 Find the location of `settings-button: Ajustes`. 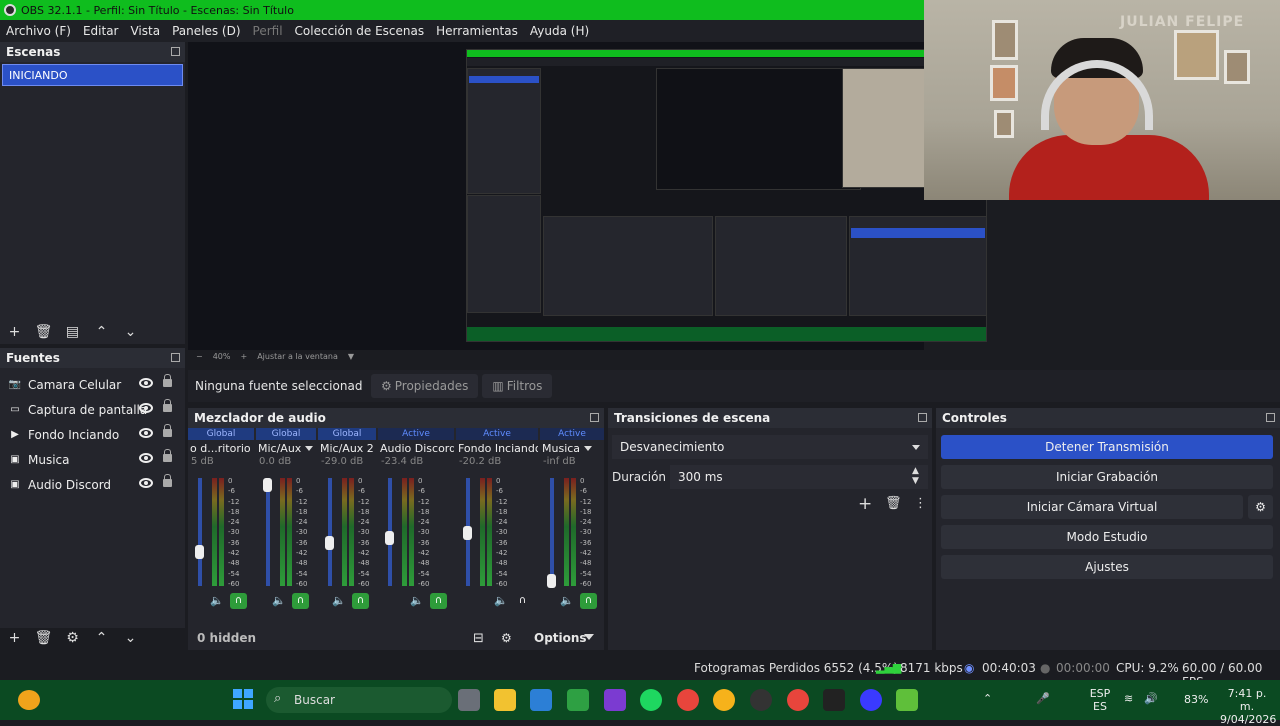

settings-button: Ajustes is located at coordinates (1107, 567).